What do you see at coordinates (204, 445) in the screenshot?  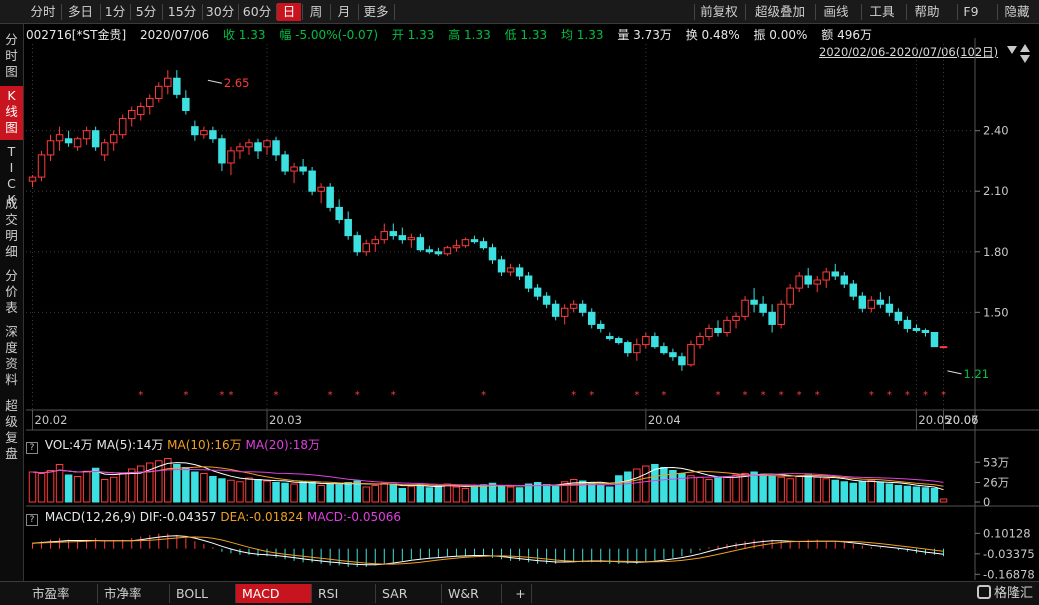 I see `vol-ma10: MA(10):16万` at bounding box center [204, 445].